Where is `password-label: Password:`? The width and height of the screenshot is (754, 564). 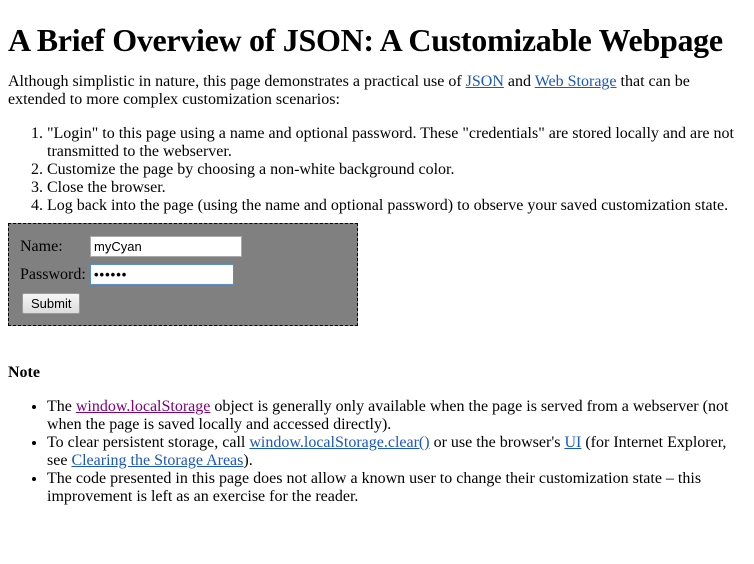 password-label: Password: is located at coordinates (53, 274).